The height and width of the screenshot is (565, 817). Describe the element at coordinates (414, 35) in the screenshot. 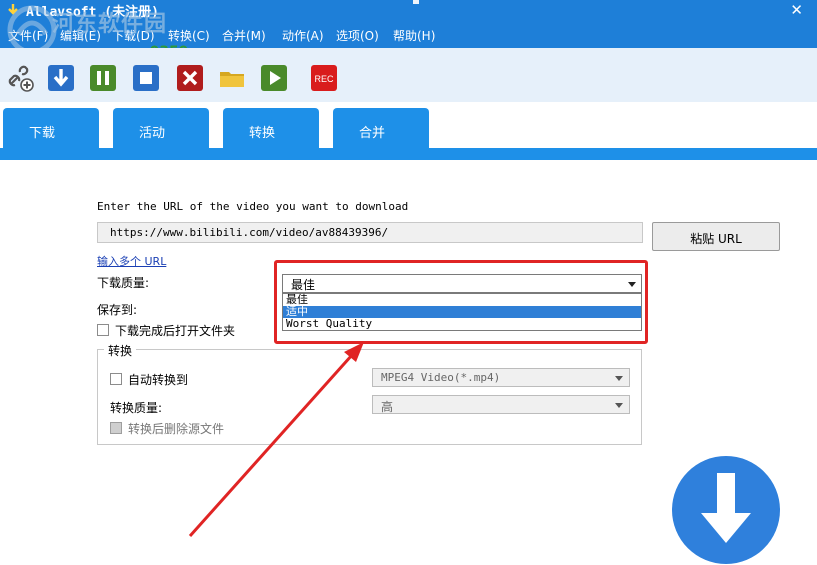

I see `menu-help: 帮助(H)` at that location.